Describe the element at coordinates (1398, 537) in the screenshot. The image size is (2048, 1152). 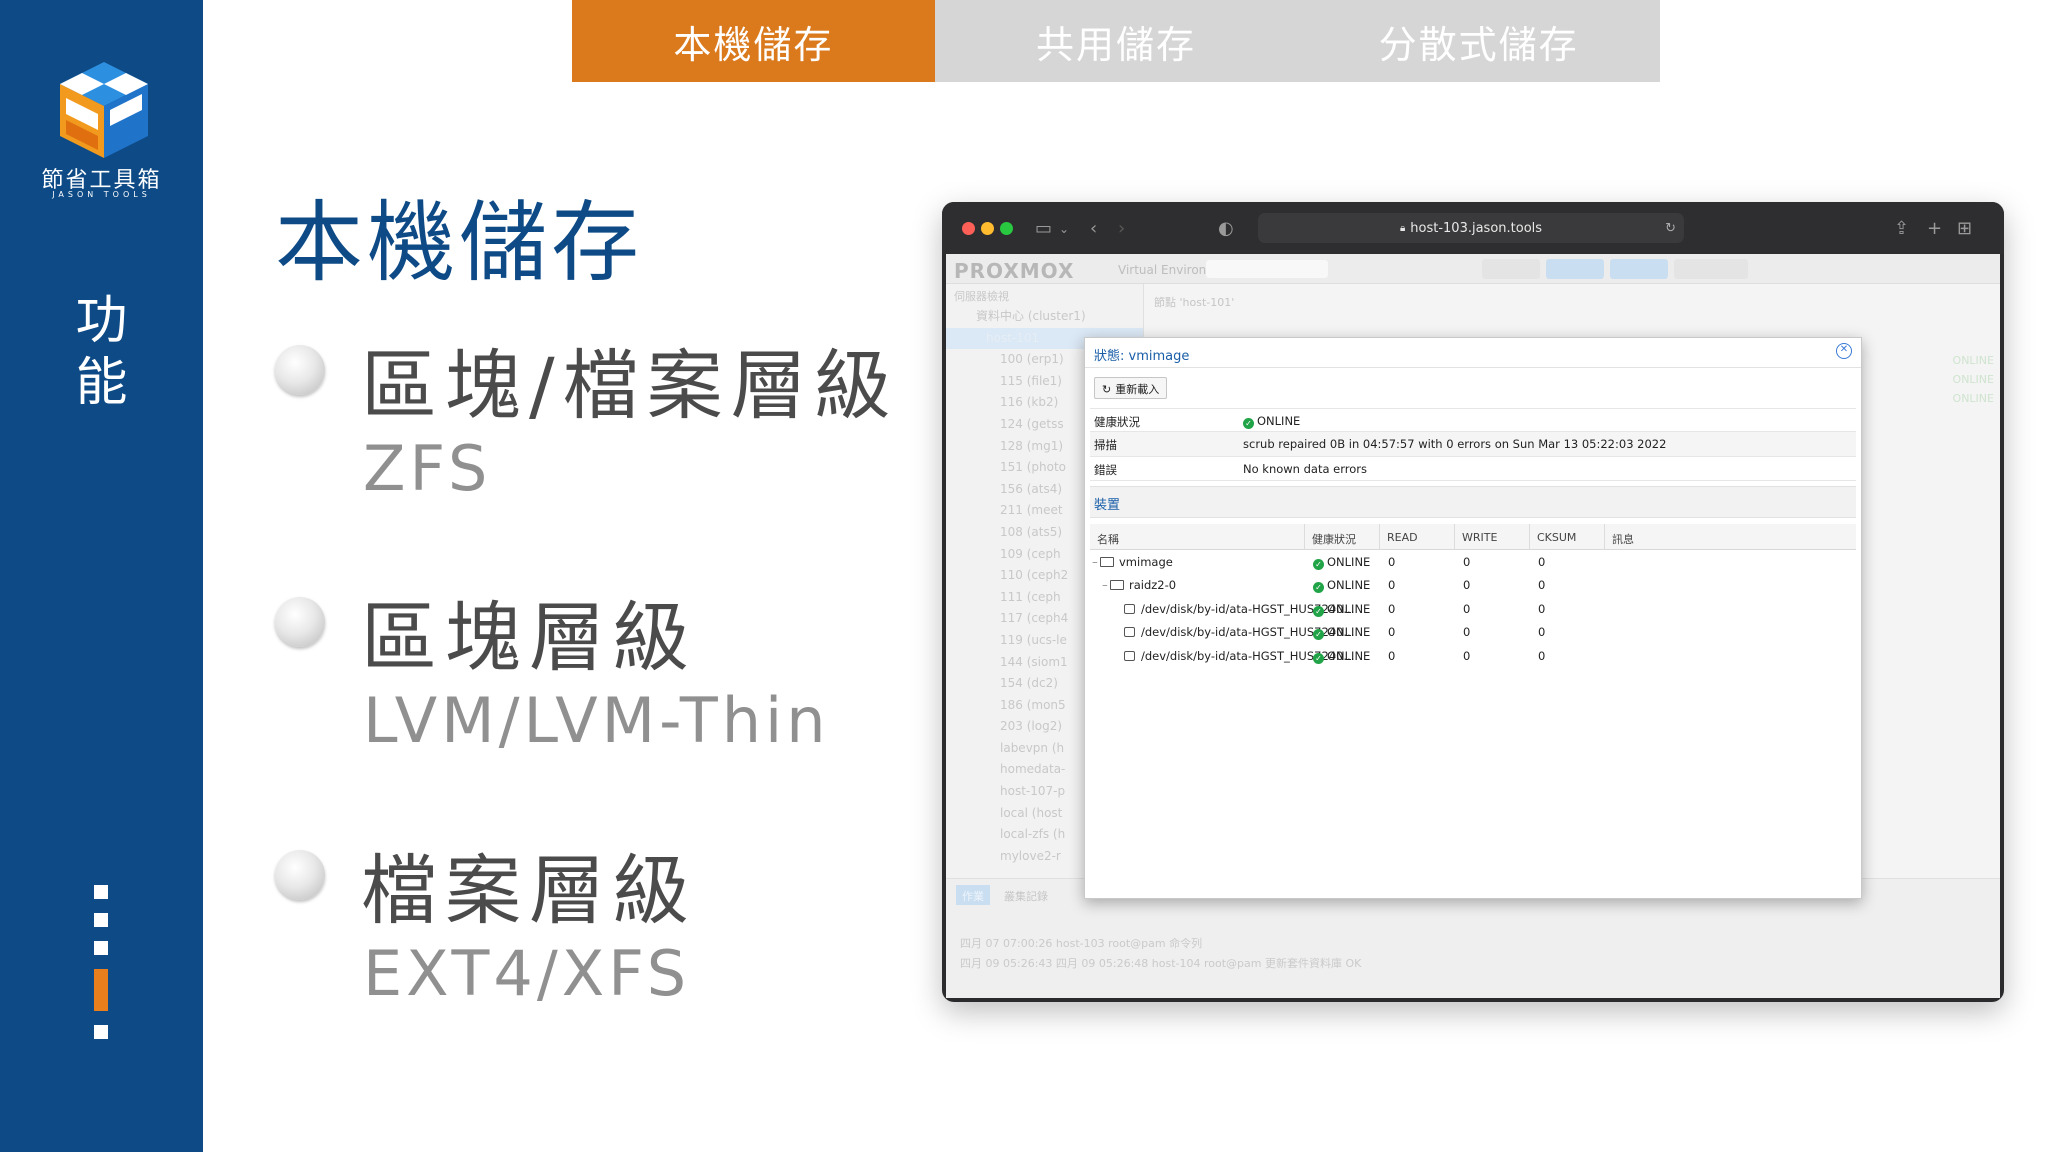
I see `column-header: READ` at that location.